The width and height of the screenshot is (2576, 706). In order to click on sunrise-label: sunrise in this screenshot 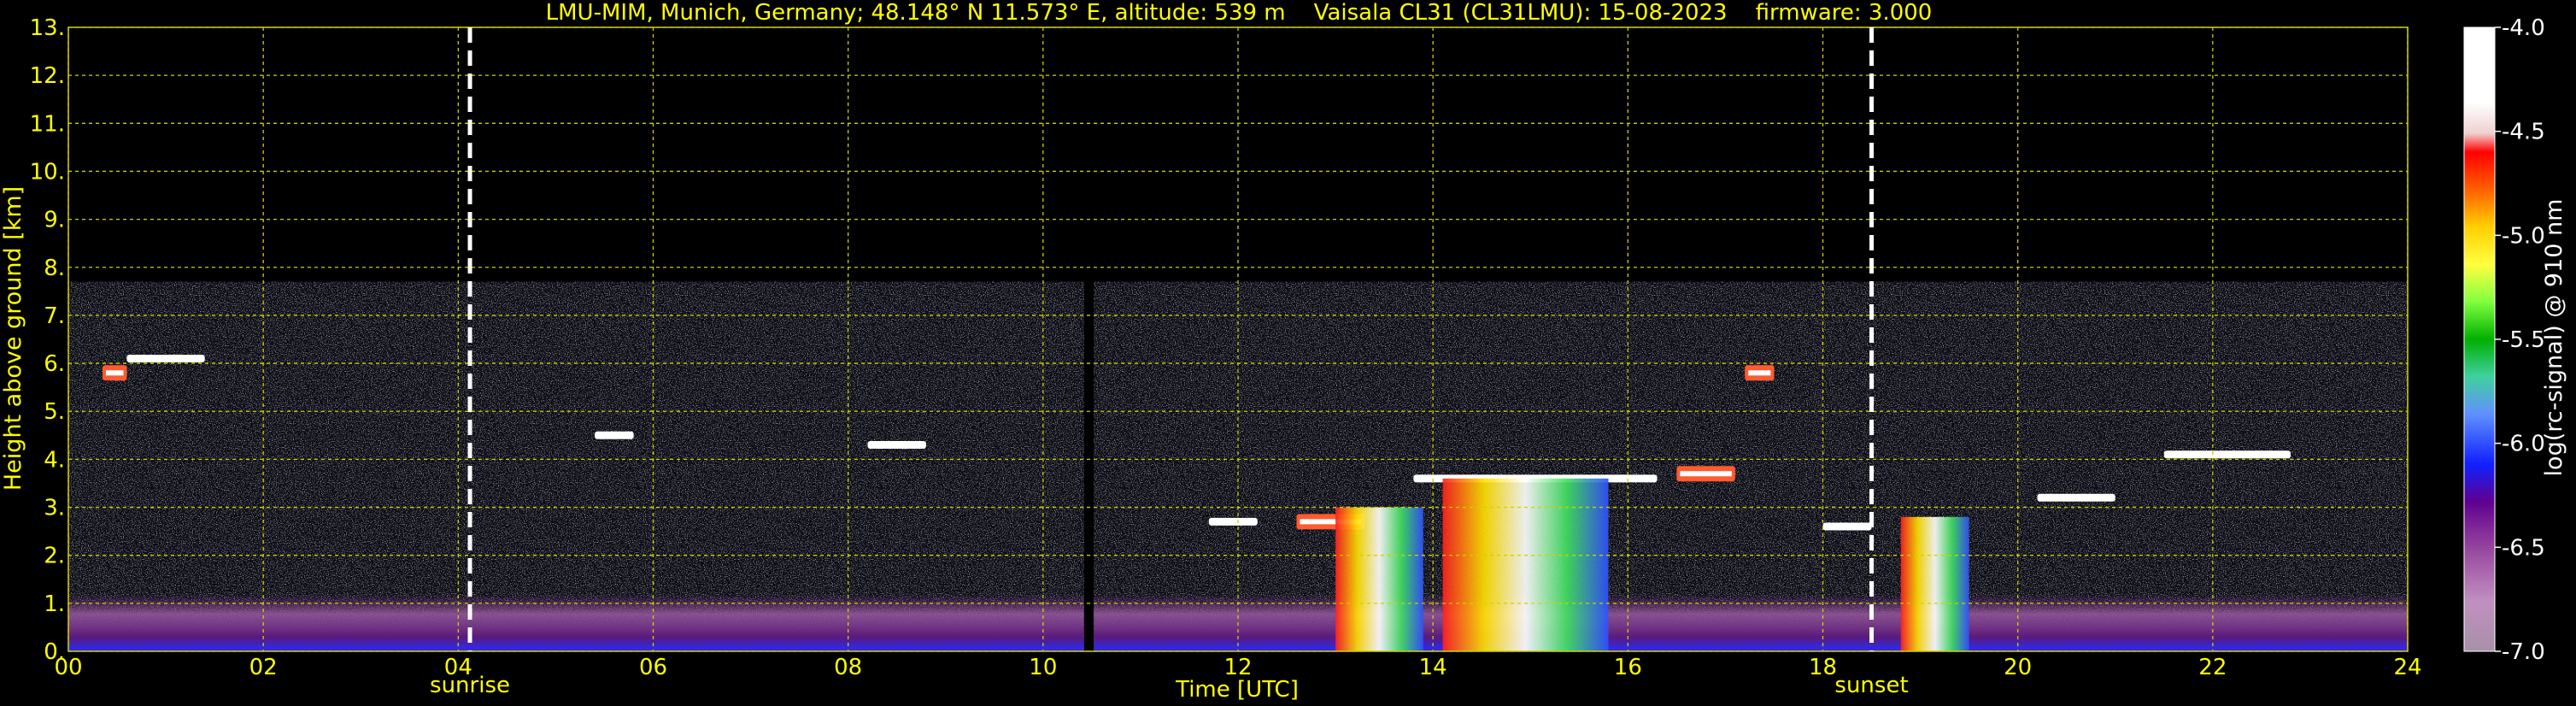, I will do `click(470, 685)`.